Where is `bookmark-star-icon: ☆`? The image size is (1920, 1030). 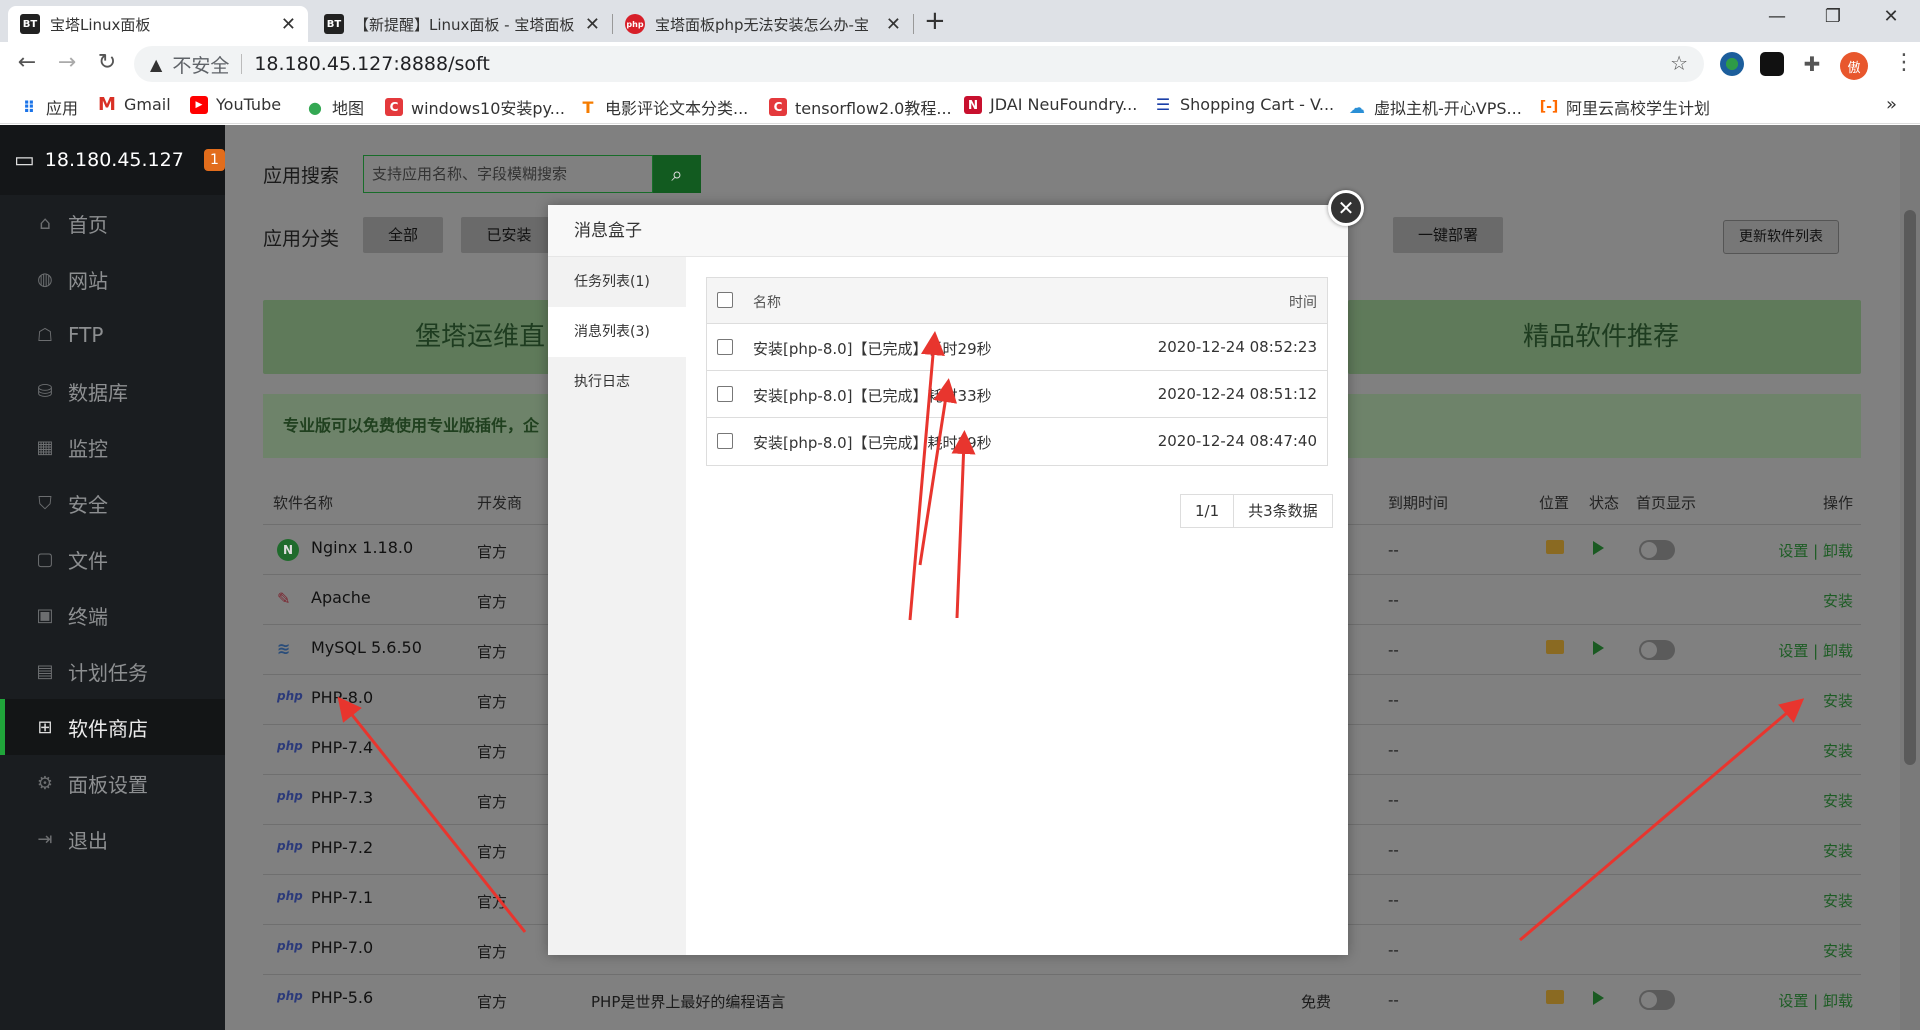
bookmark-star-icon: ☆ is located at coordinates (1679, 63).